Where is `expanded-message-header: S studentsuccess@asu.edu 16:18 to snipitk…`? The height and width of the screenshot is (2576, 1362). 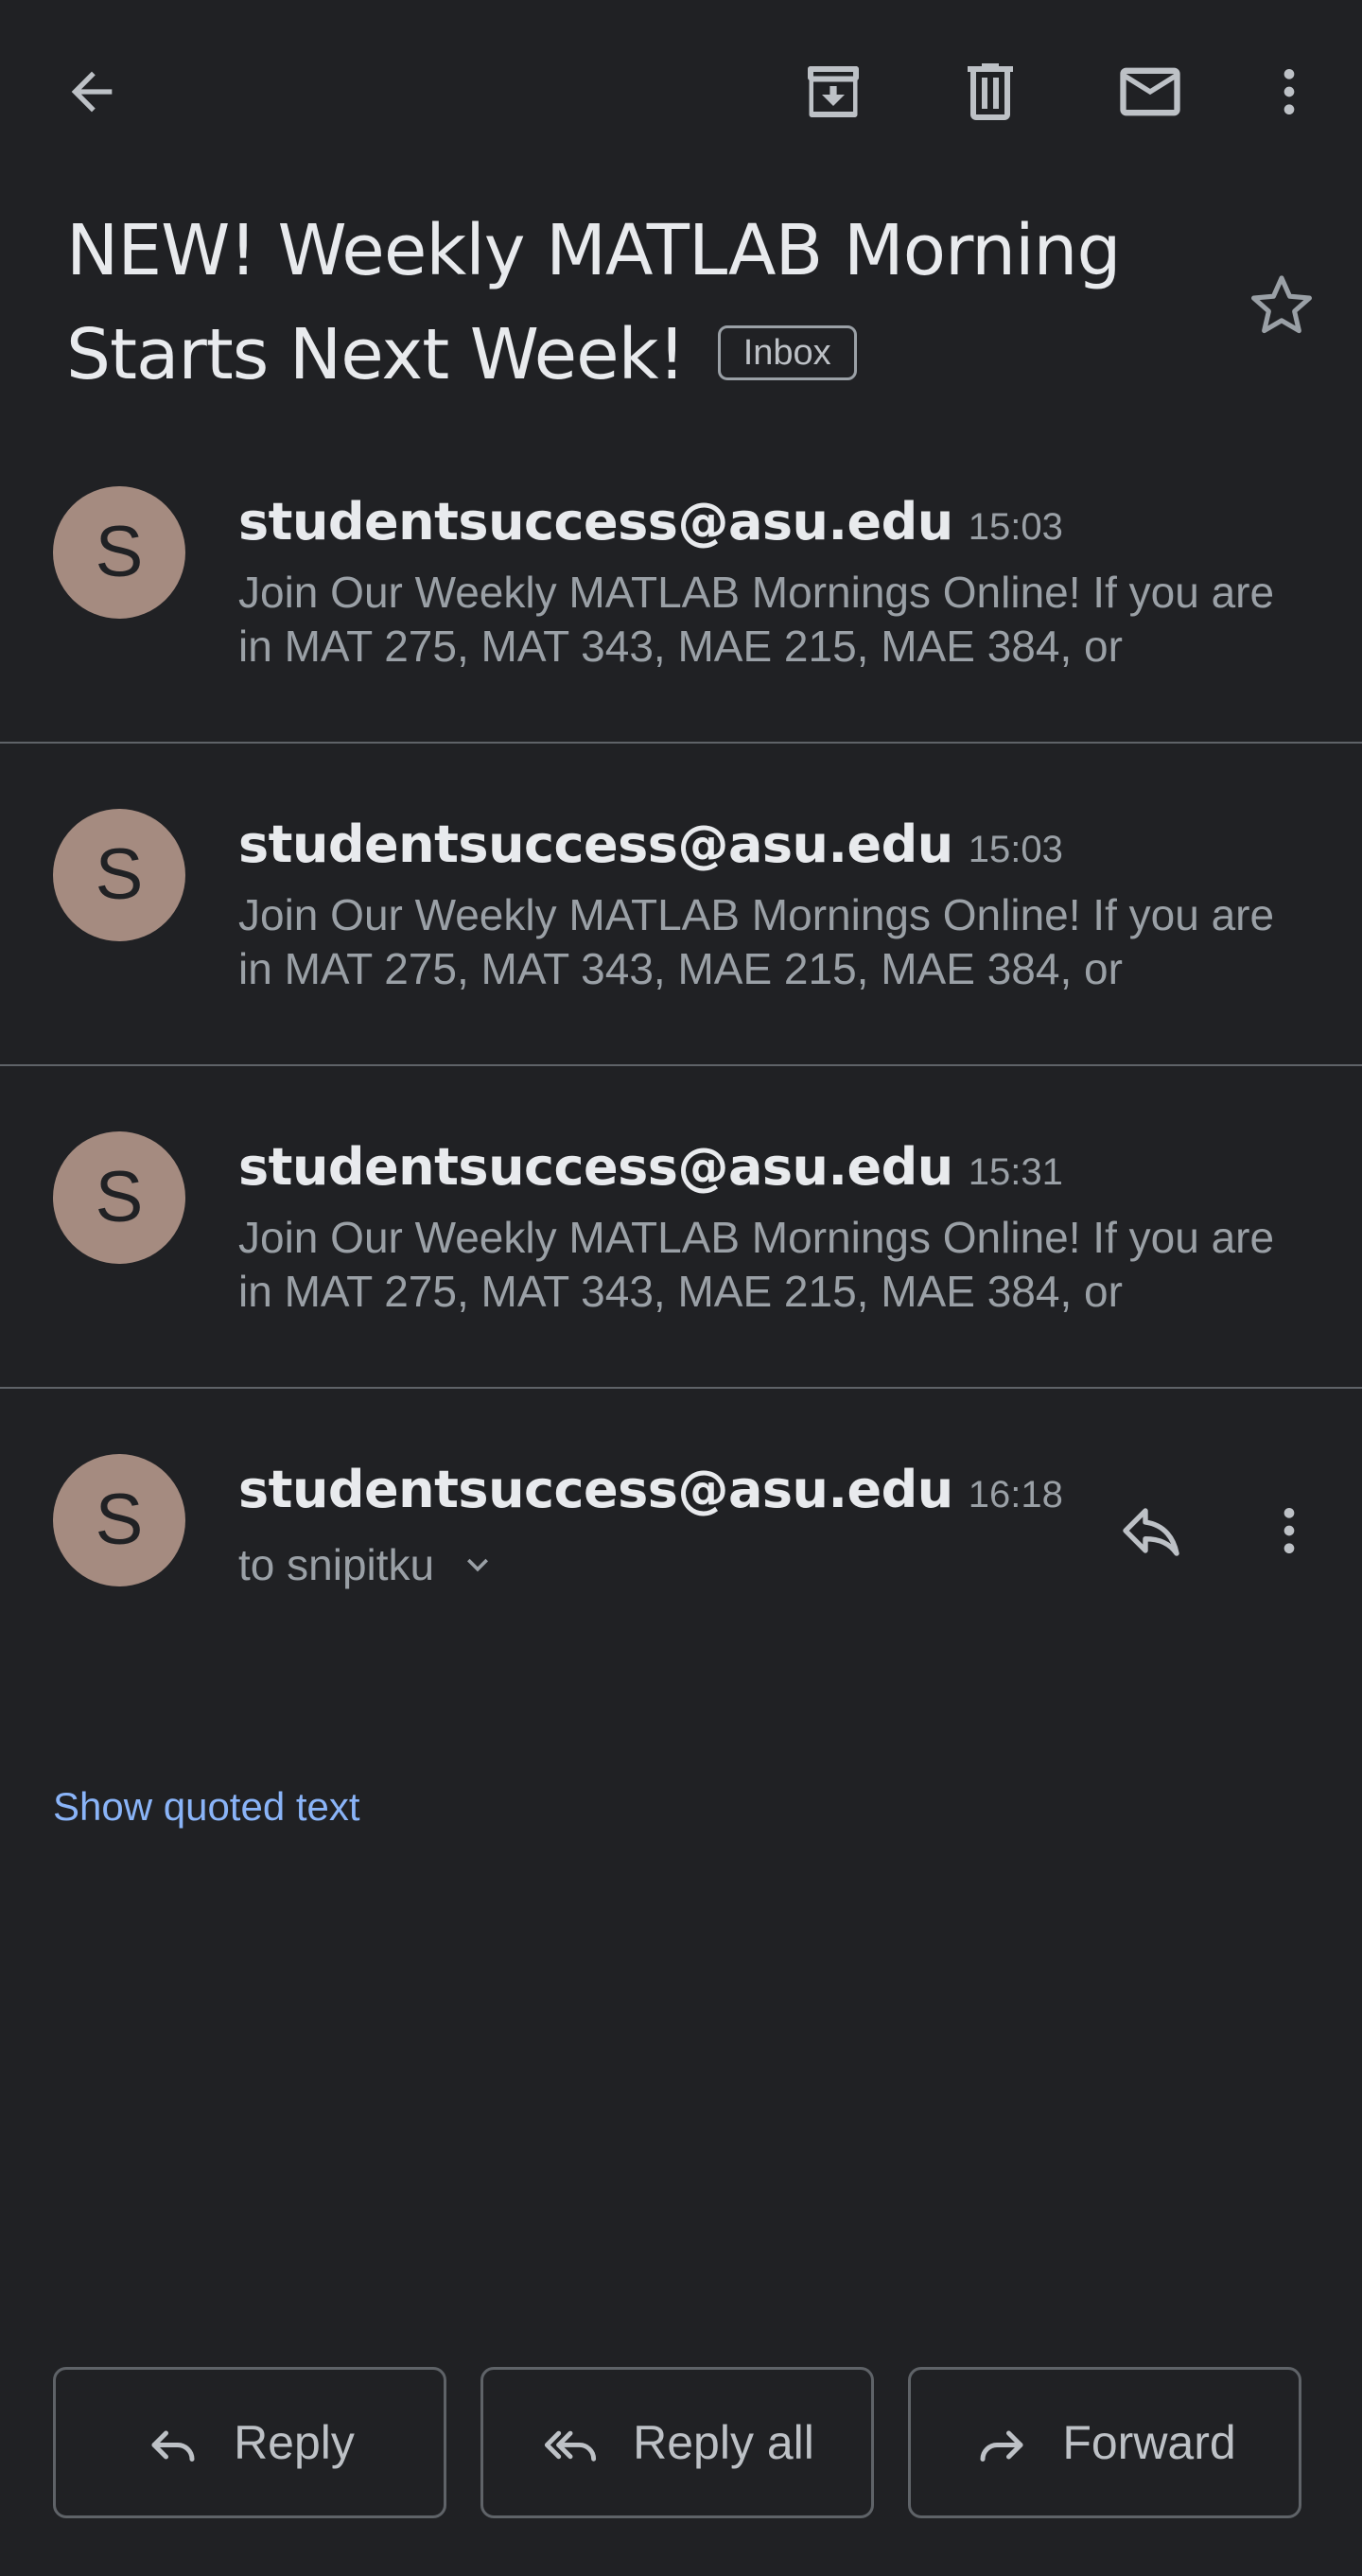
expanded-message-header: S studentsuccess@asu.edu 16:18 to snipitk… is located at coordinates (681, 1526).